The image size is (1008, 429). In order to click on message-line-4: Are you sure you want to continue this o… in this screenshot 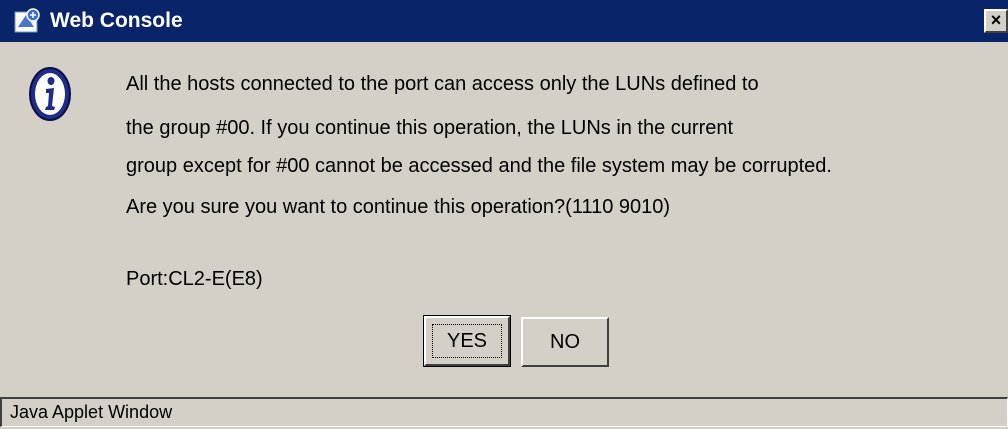, I will do `click(398, 207)`.